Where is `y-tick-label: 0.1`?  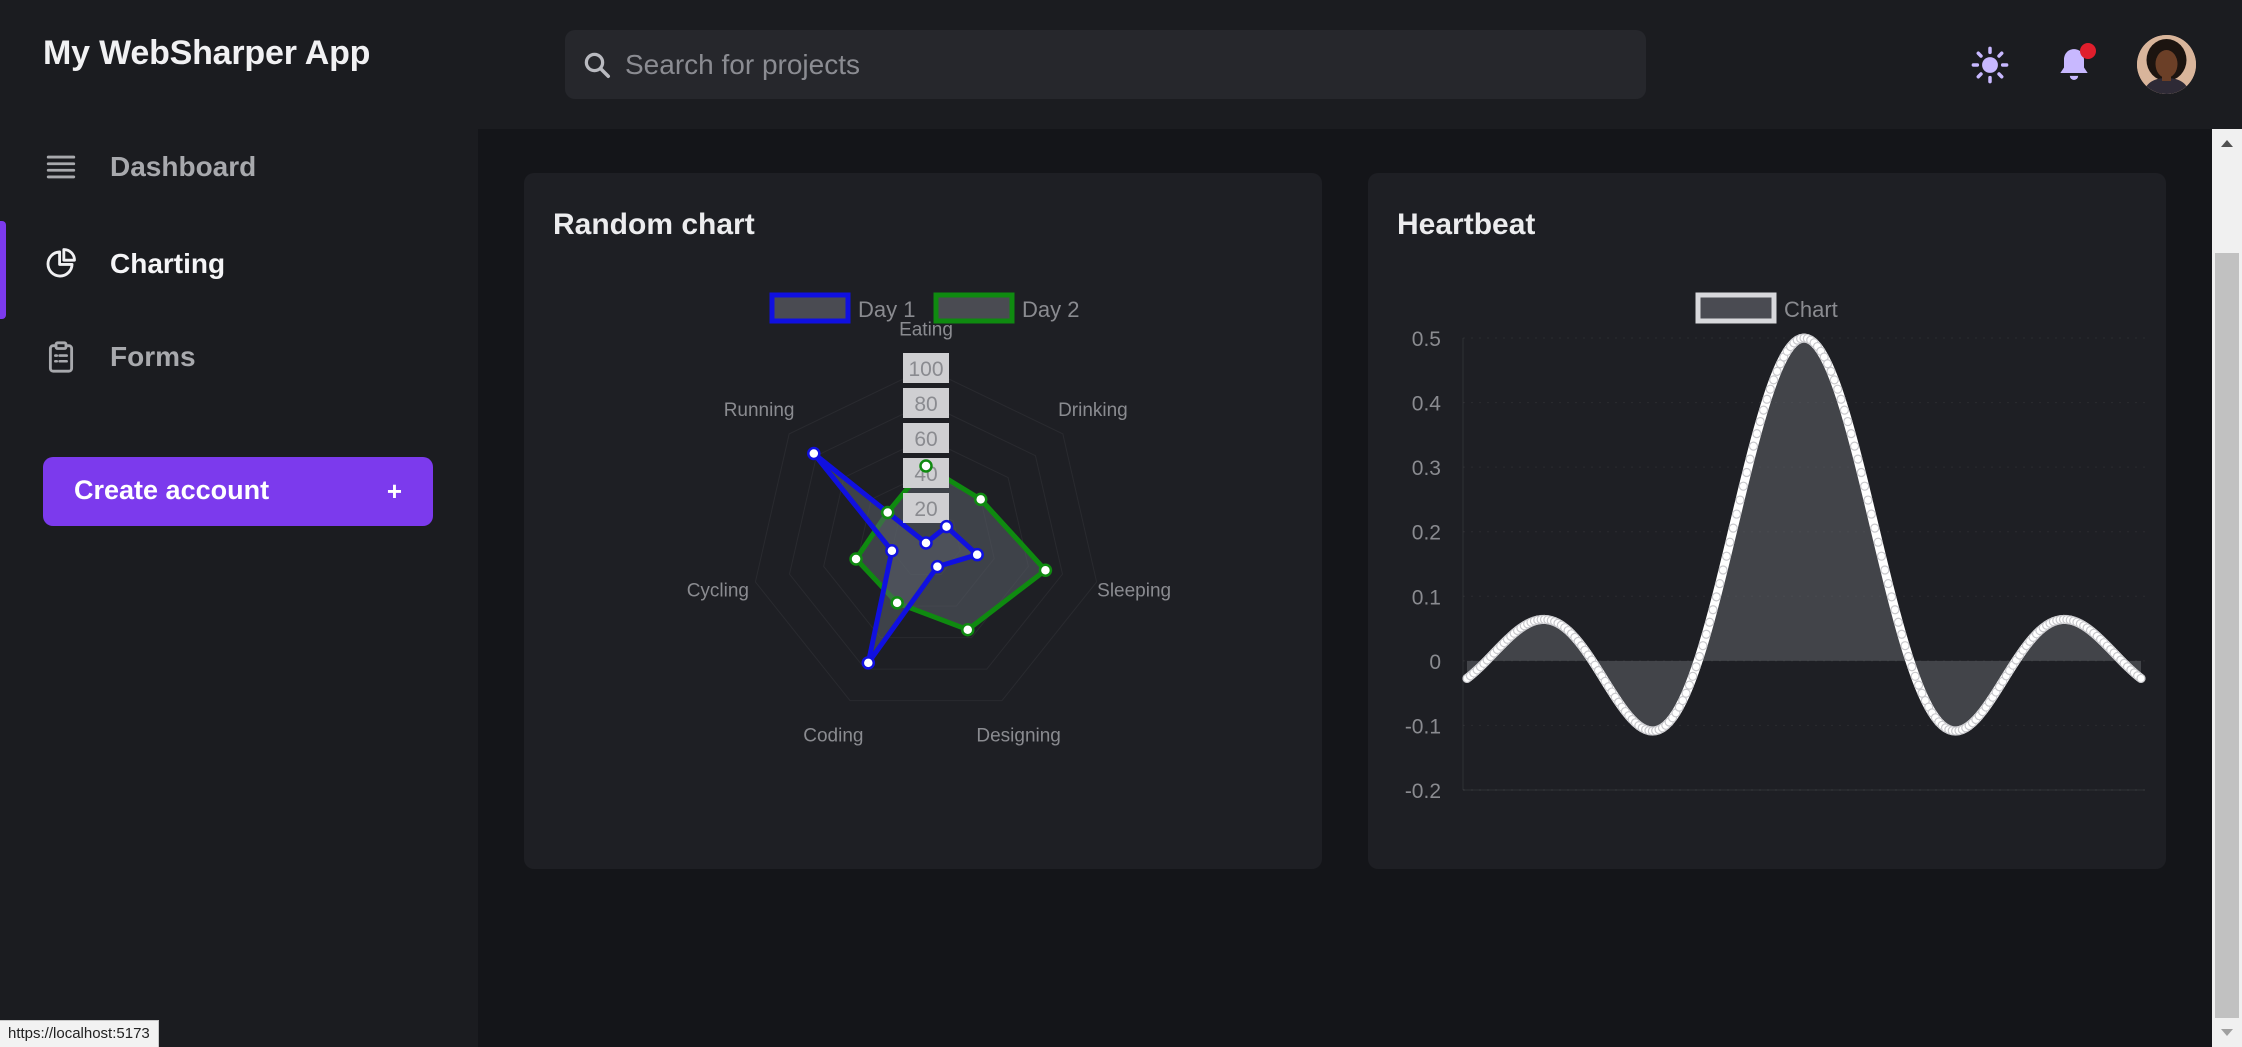 y-tick-label: 0.1 is located at coordinates (1426, 597).